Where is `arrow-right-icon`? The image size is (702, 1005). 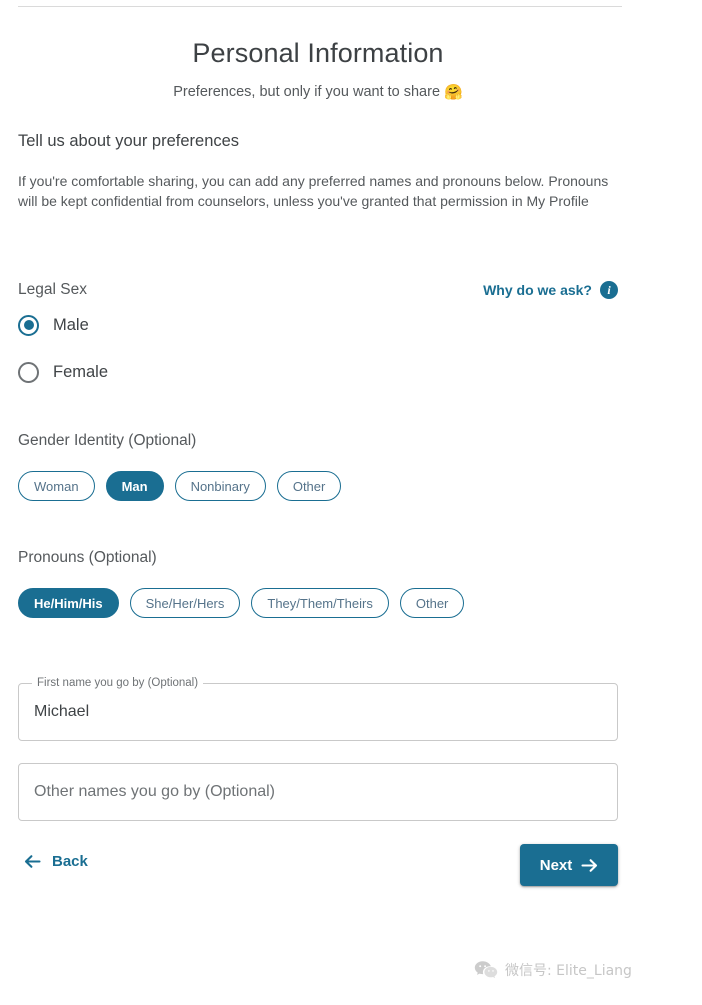 arrow-right-icon is located at coordinates (589, 865).